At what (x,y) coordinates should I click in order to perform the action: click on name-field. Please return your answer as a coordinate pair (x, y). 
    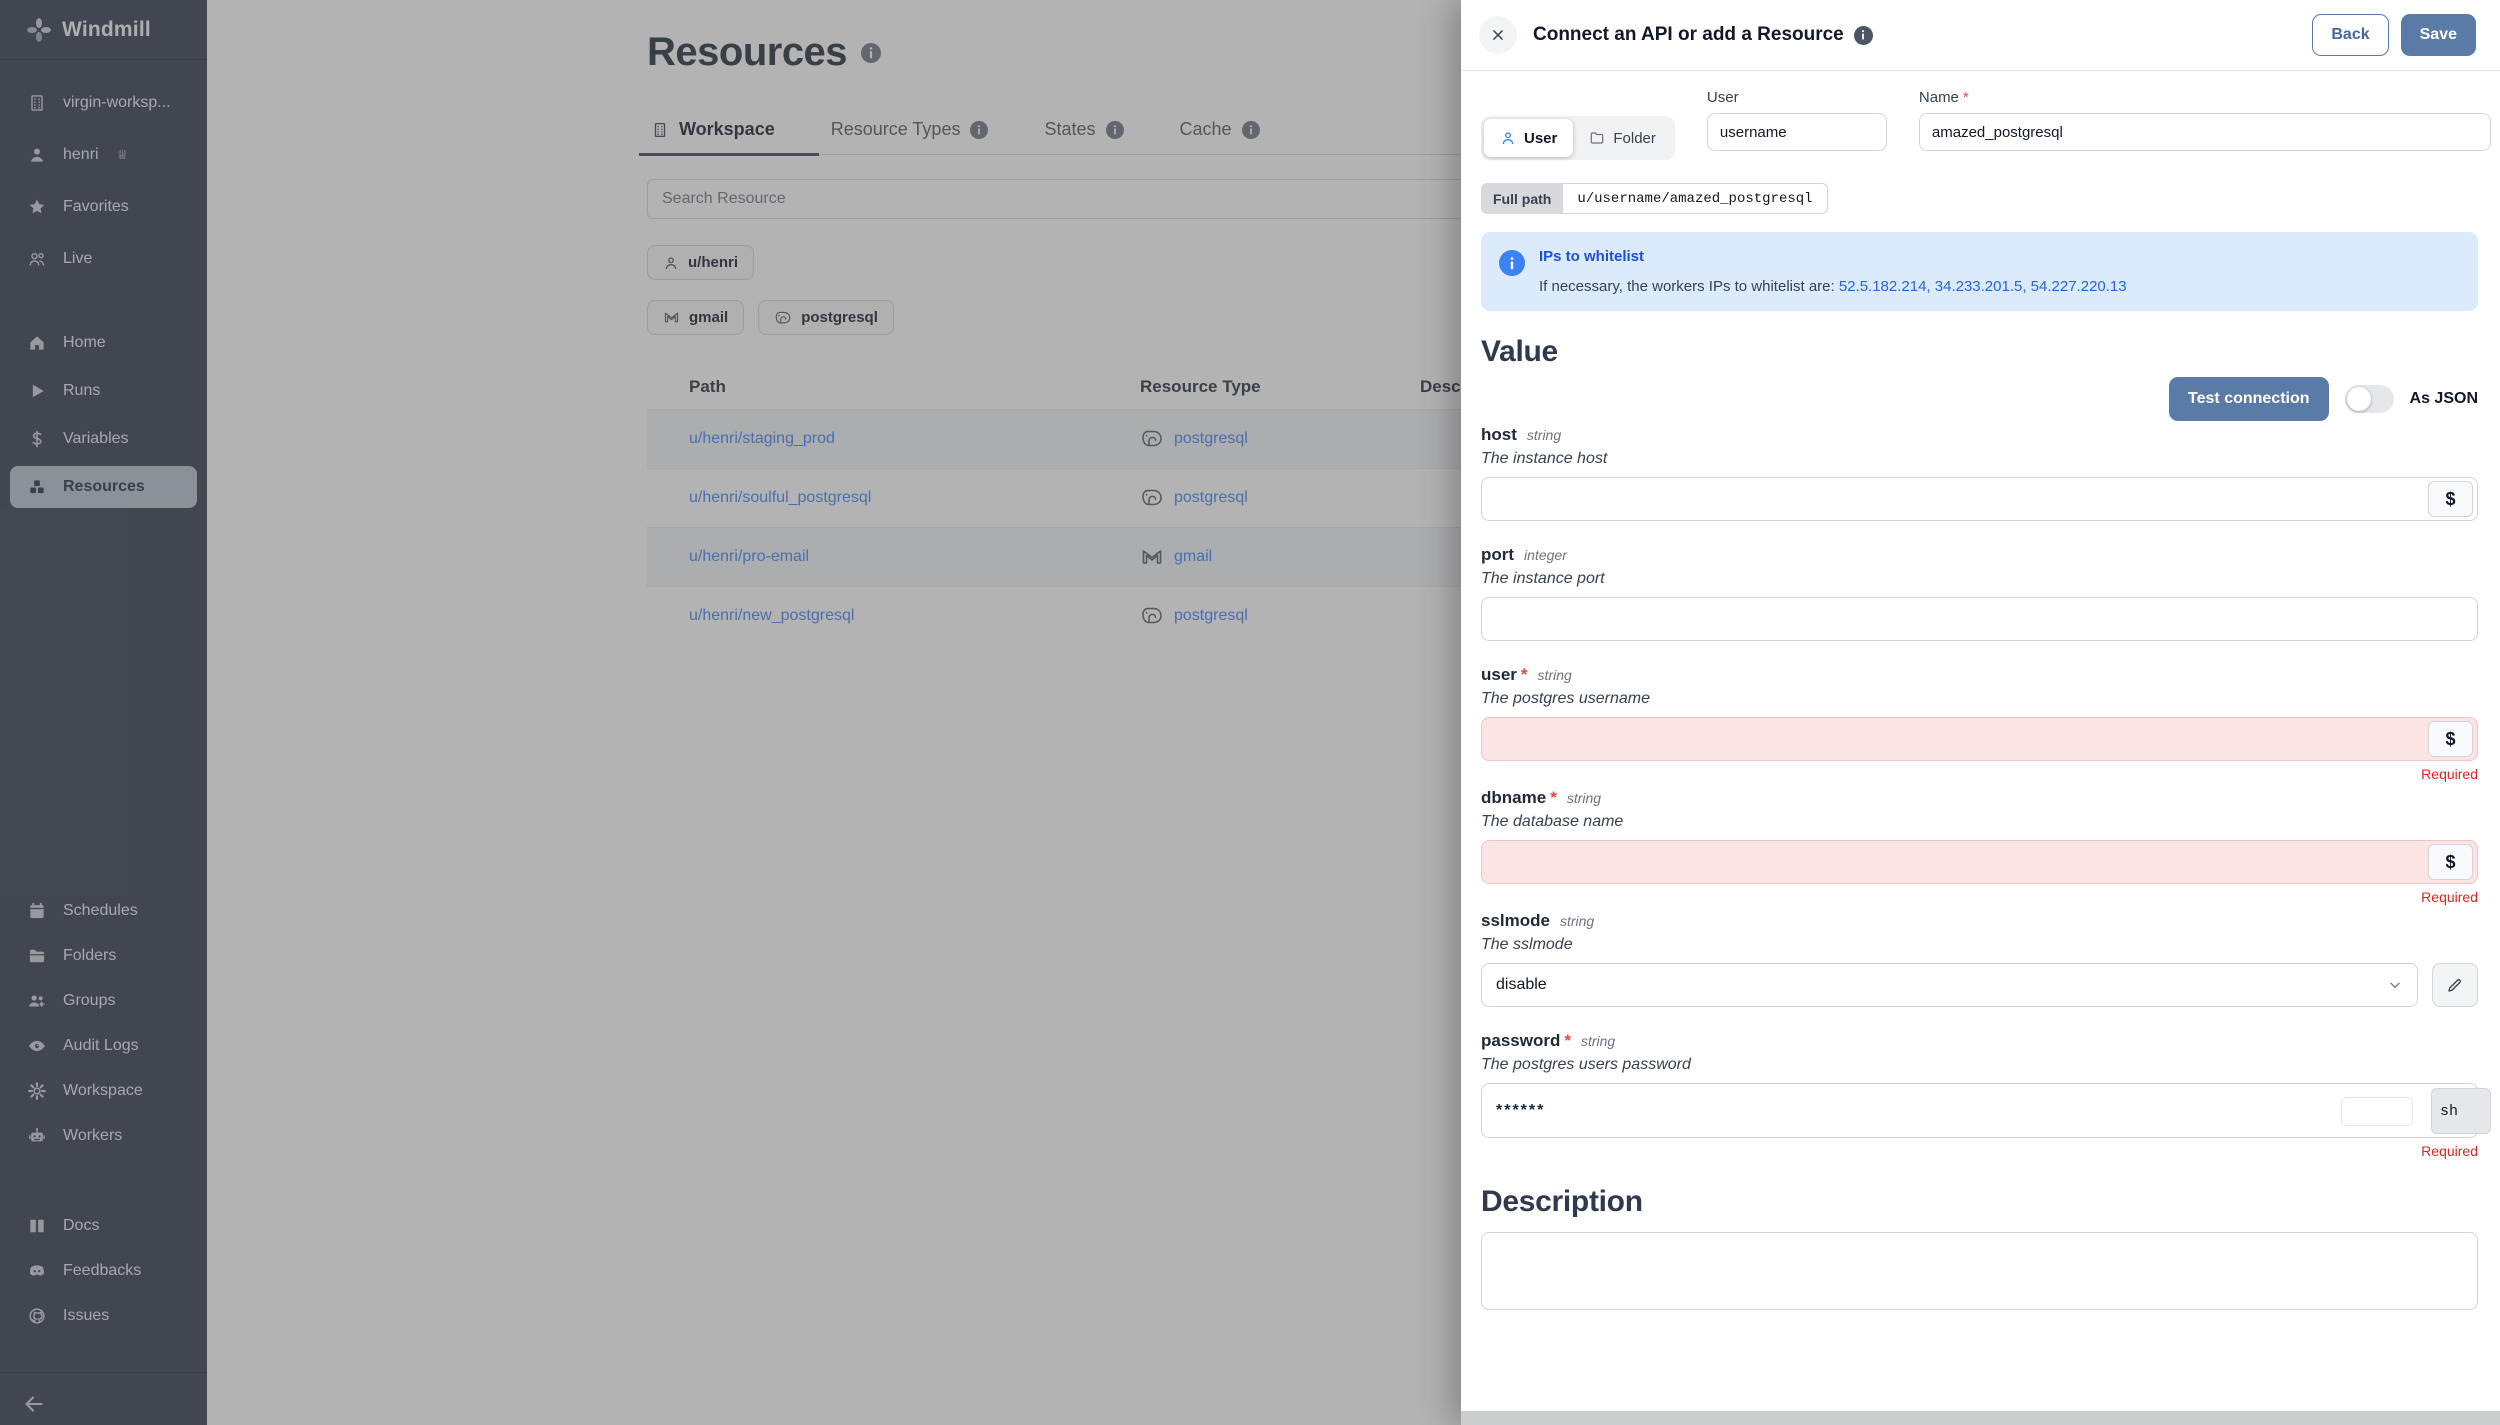
    Looking at the image, I should click on (2204, 132).